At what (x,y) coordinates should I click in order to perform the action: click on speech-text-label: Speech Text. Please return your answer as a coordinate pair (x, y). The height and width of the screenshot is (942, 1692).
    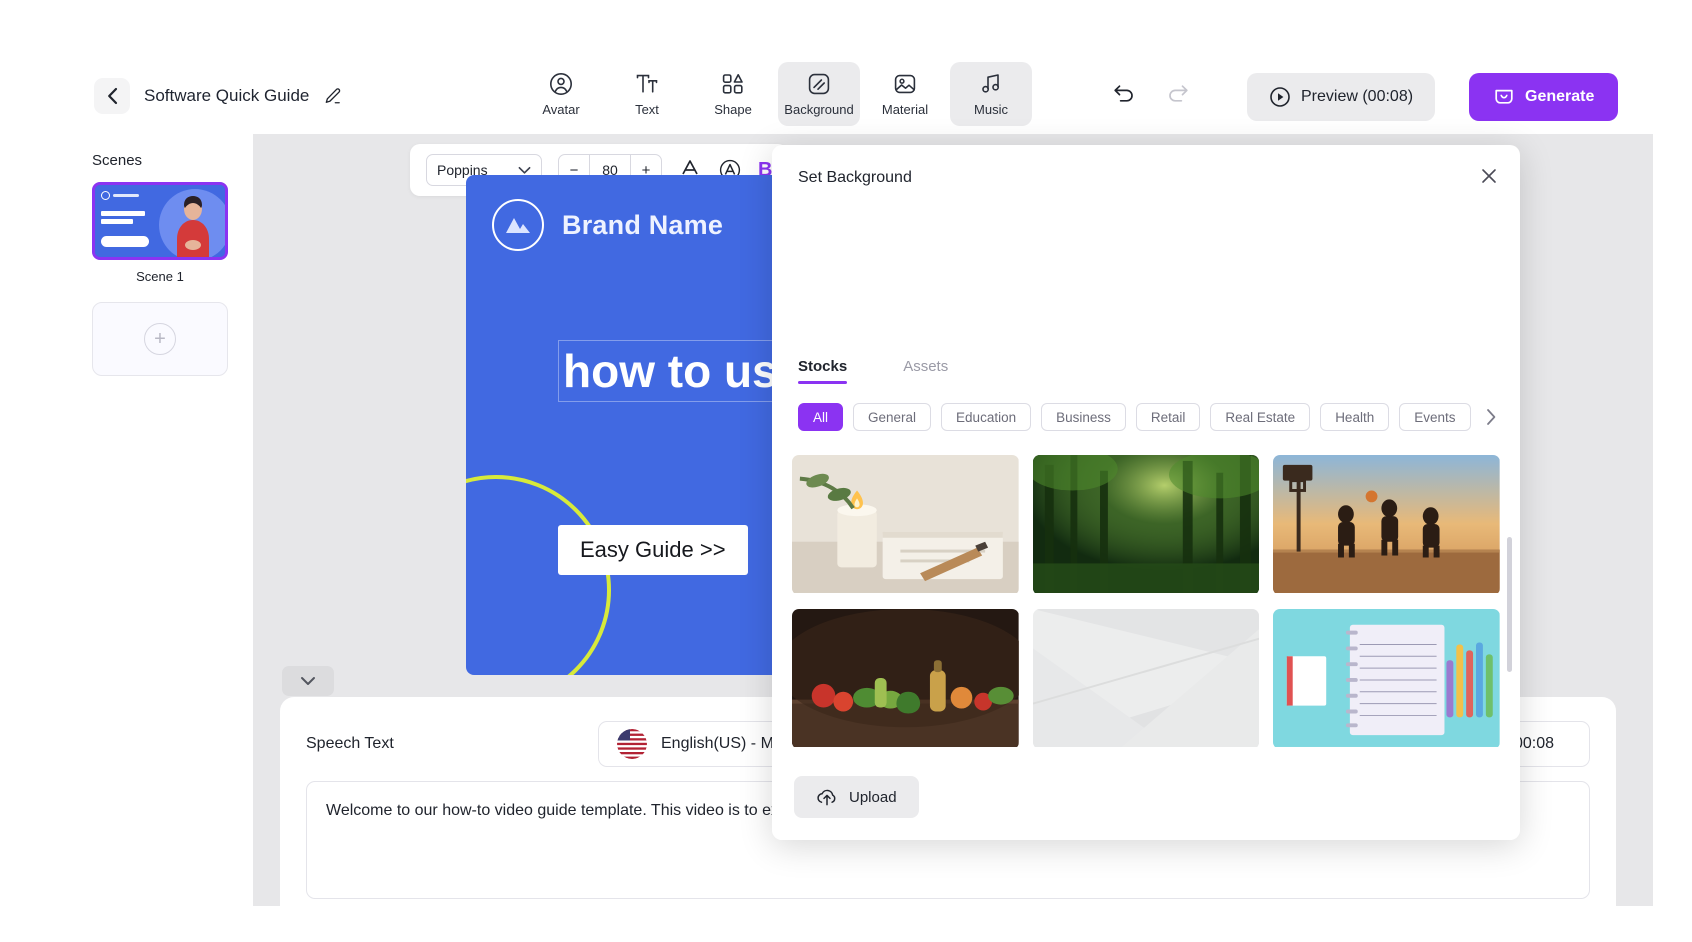
    Looking at the image, I should click on (350, 743).